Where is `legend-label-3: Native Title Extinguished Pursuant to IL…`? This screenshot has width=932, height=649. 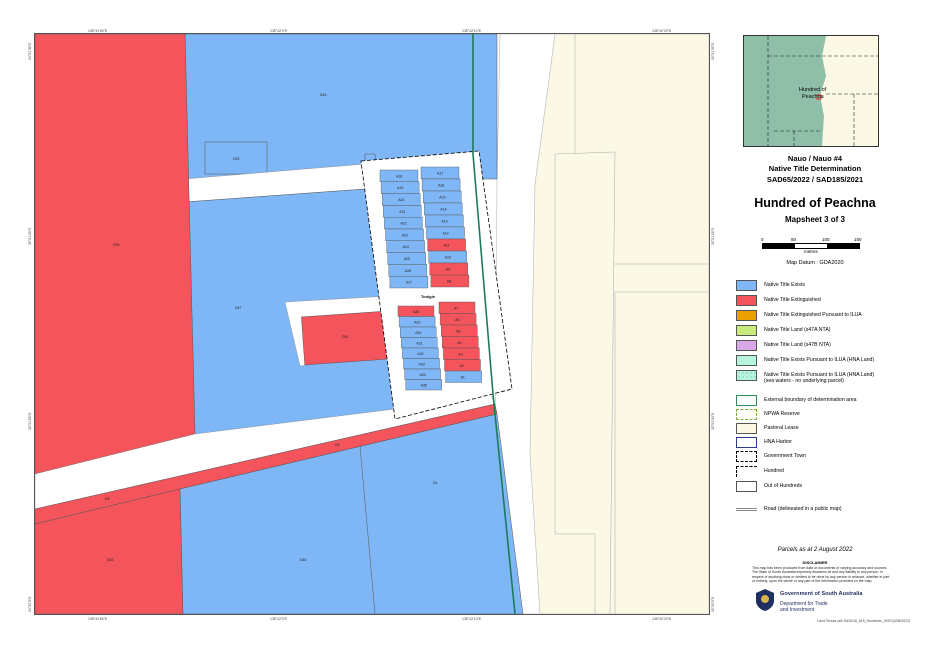
legend-label-3: Native Title Extinguished Pursuant to IL… is located at coordinates (813, 315).